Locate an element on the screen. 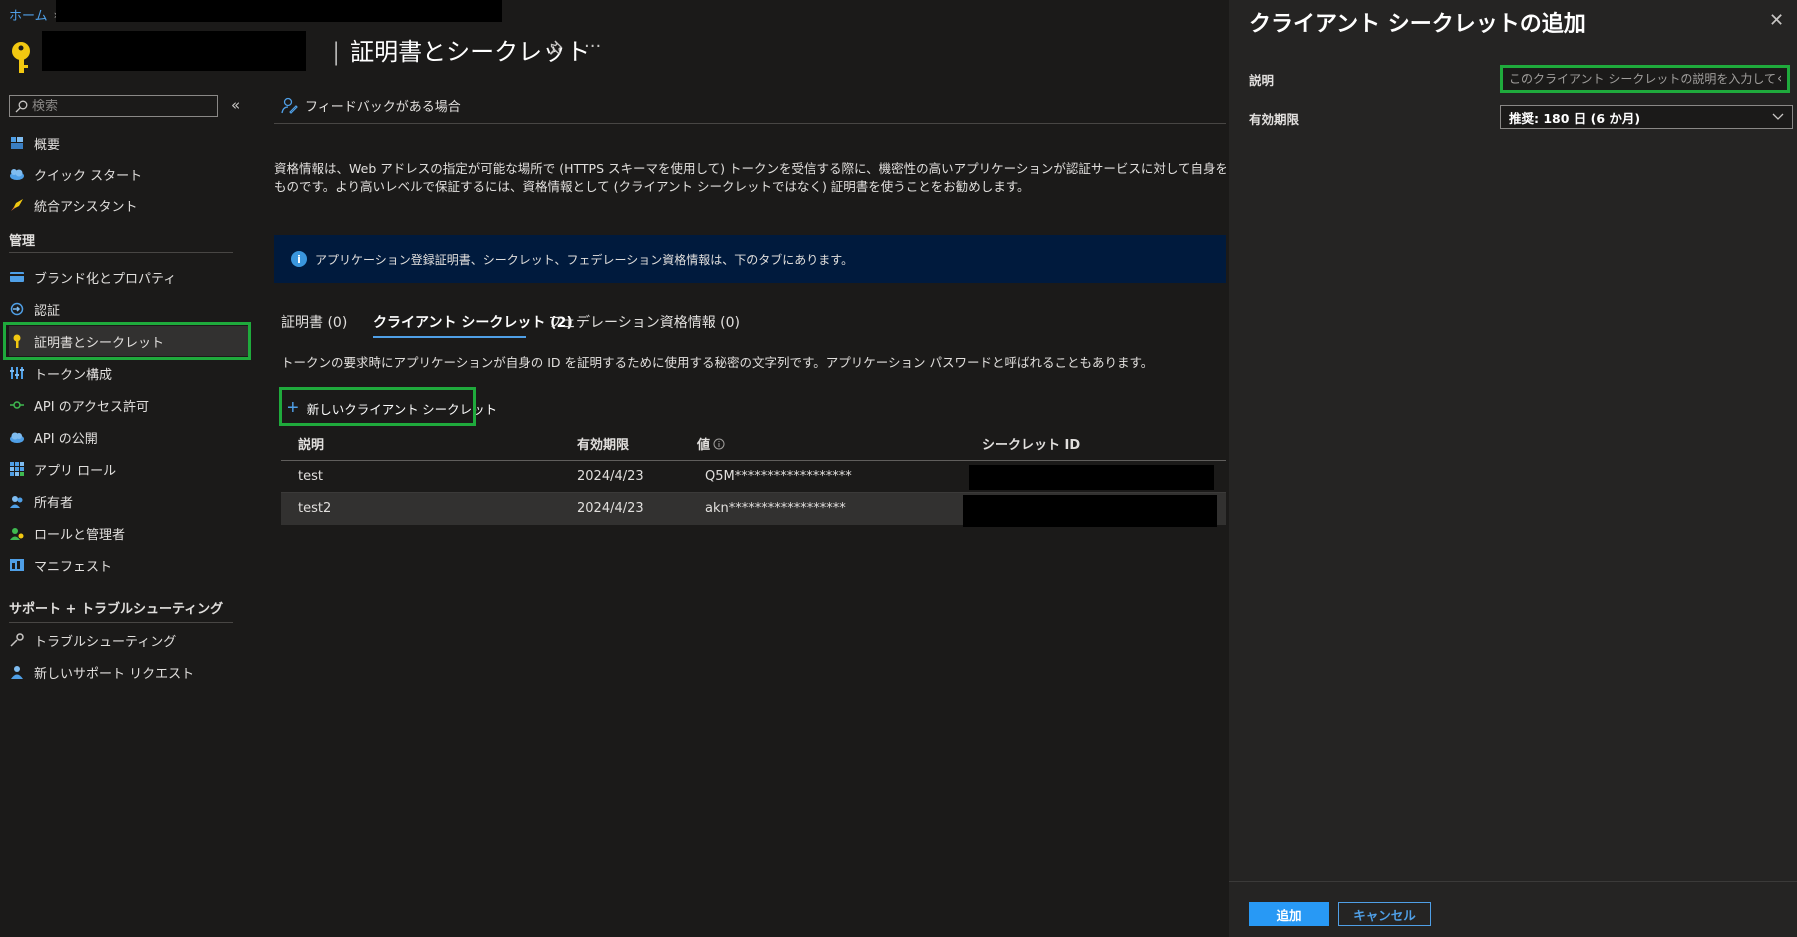 Image resolution: width=1797 pixels, height=937 pixels. rocket-icon is located at coordinates (17, 205).